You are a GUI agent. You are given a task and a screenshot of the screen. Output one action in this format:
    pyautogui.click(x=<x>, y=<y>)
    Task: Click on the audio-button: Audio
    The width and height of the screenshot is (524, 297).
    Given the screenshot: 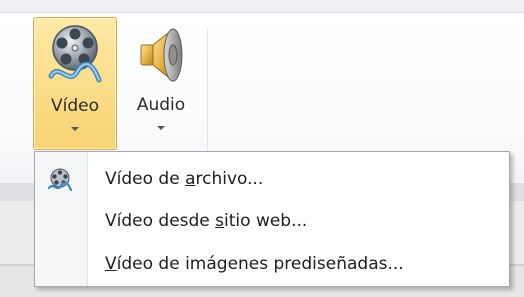 What is the action you would take?
    pyautogui.click(x=161, y=83)
    